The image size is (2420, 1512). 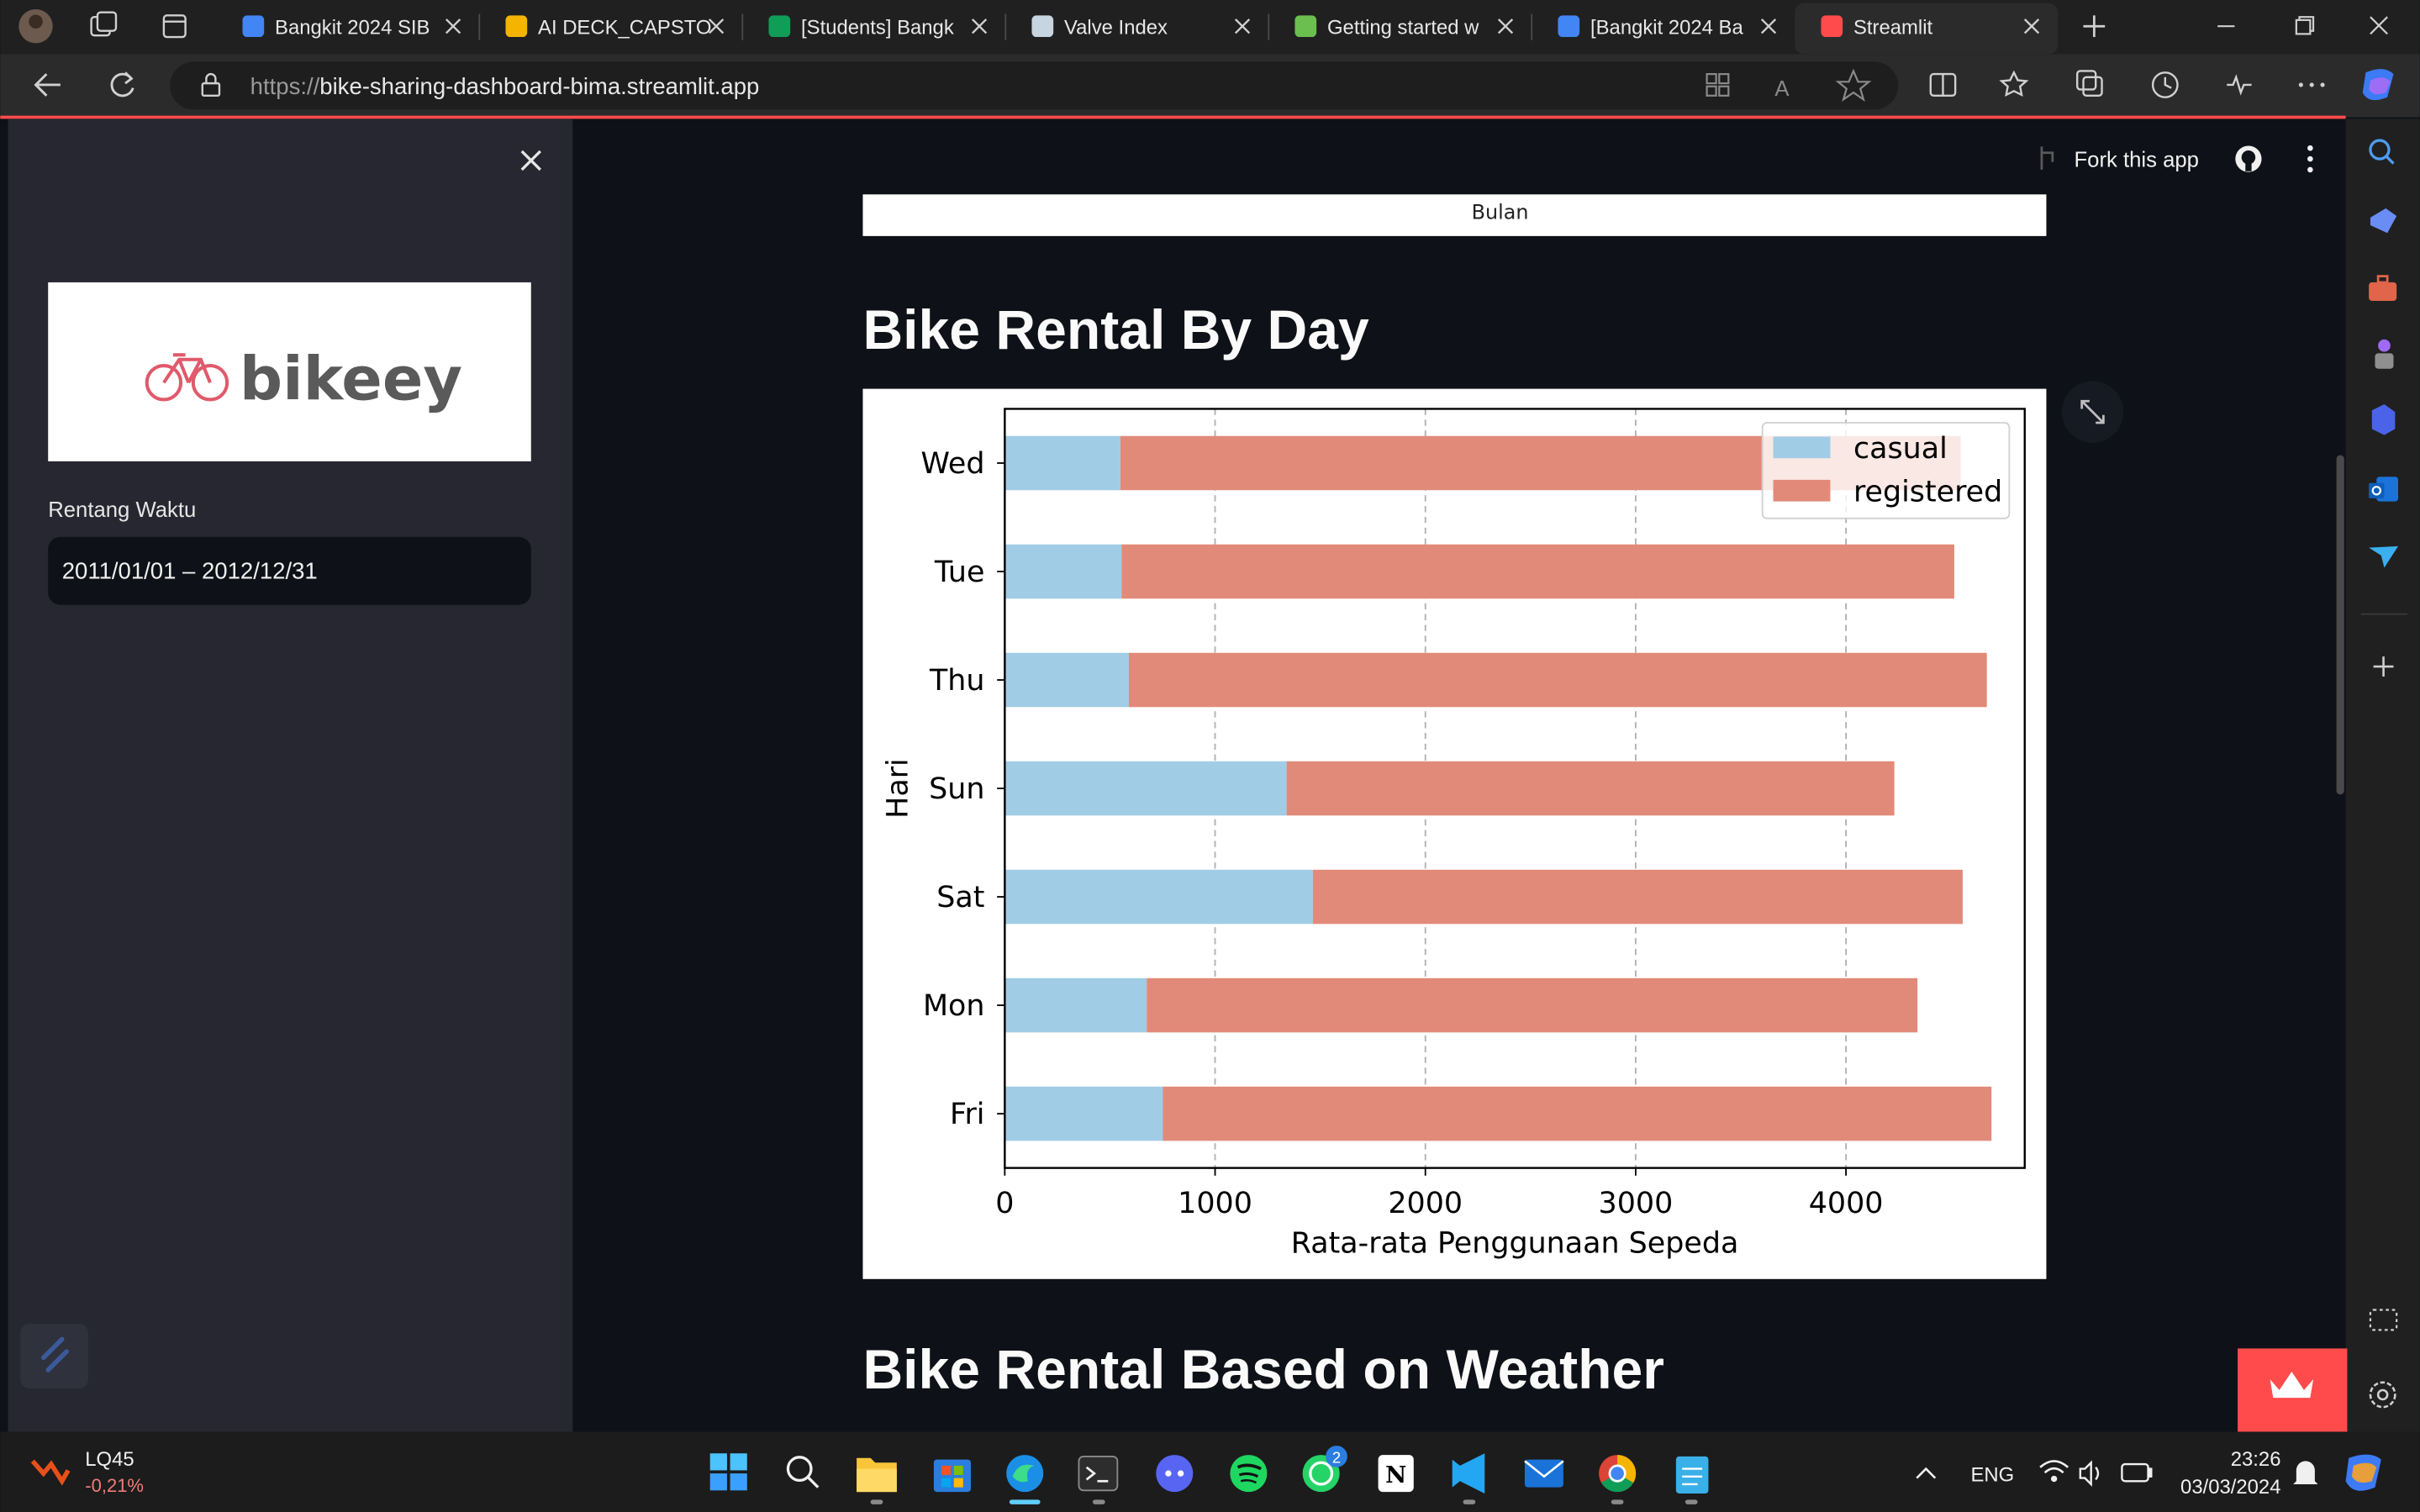 I want to click on y-tick-label: Fri, so click(x=967, y=1114).